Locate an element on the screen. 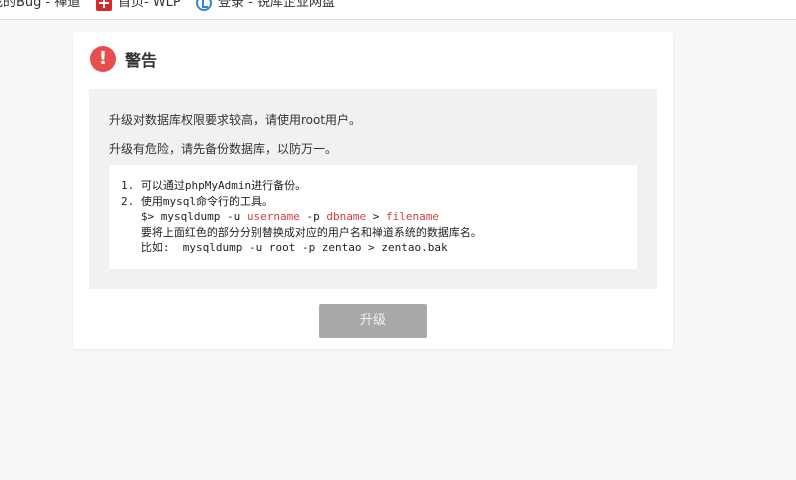 This screenshot has width=796, height=480. upgrade-button: 升级 is located at coordinates (373, 321).